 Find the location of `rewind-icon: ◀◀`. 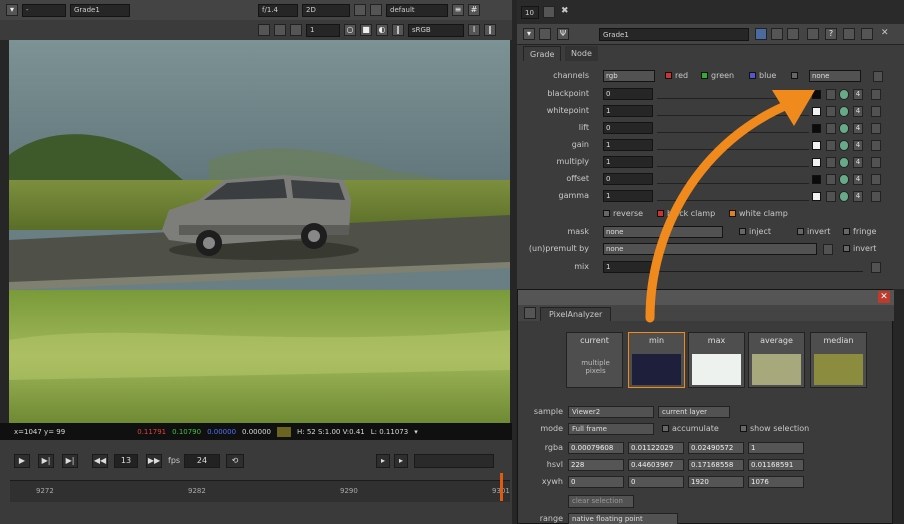

rewind-icon: ◀◀ is located at coordinates (100, 461).